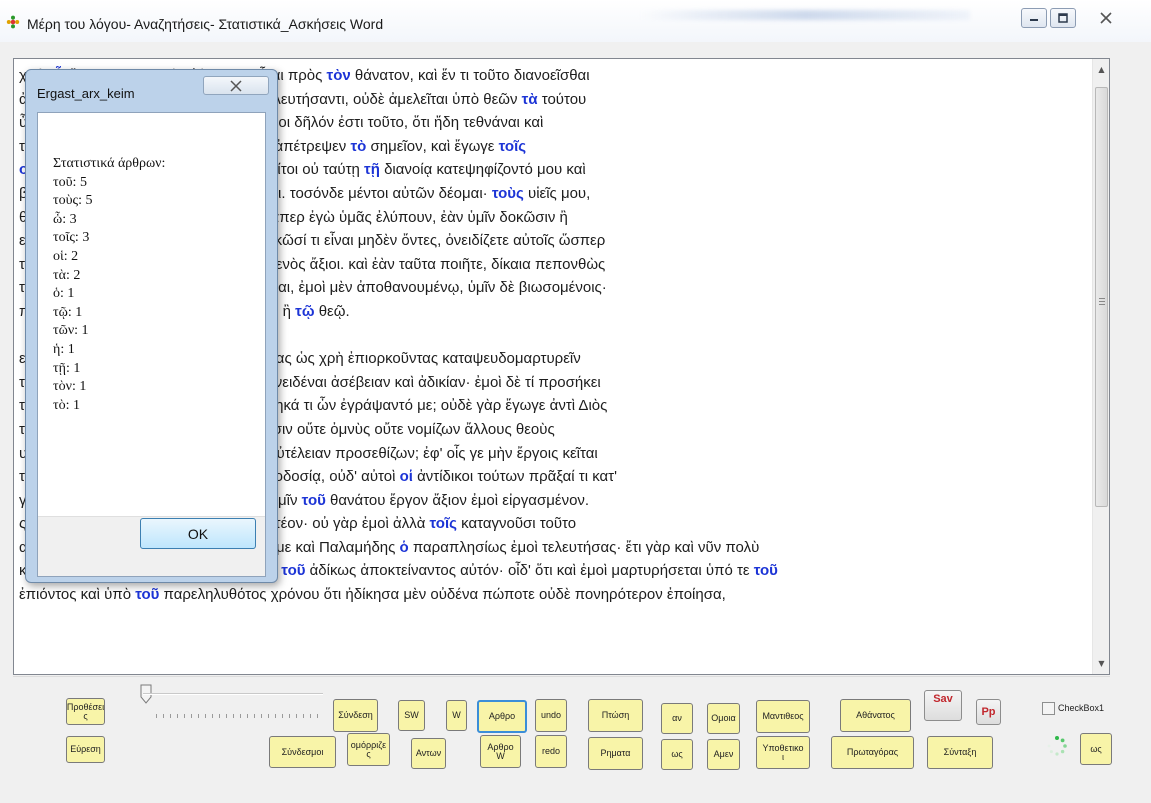 Image resolution: width=1151 pixels, height=803 pixels. I want to click on prwtagoras-button: Πρωταγόρας, so click(872, 752).